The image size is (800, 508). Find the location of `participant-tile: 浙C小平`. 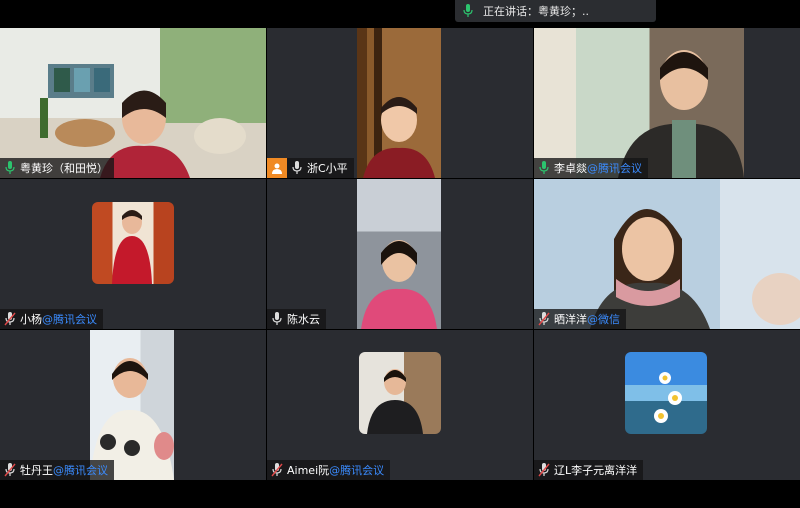

participant-tile: 浙C小平 is located at coordinates (400, 103).